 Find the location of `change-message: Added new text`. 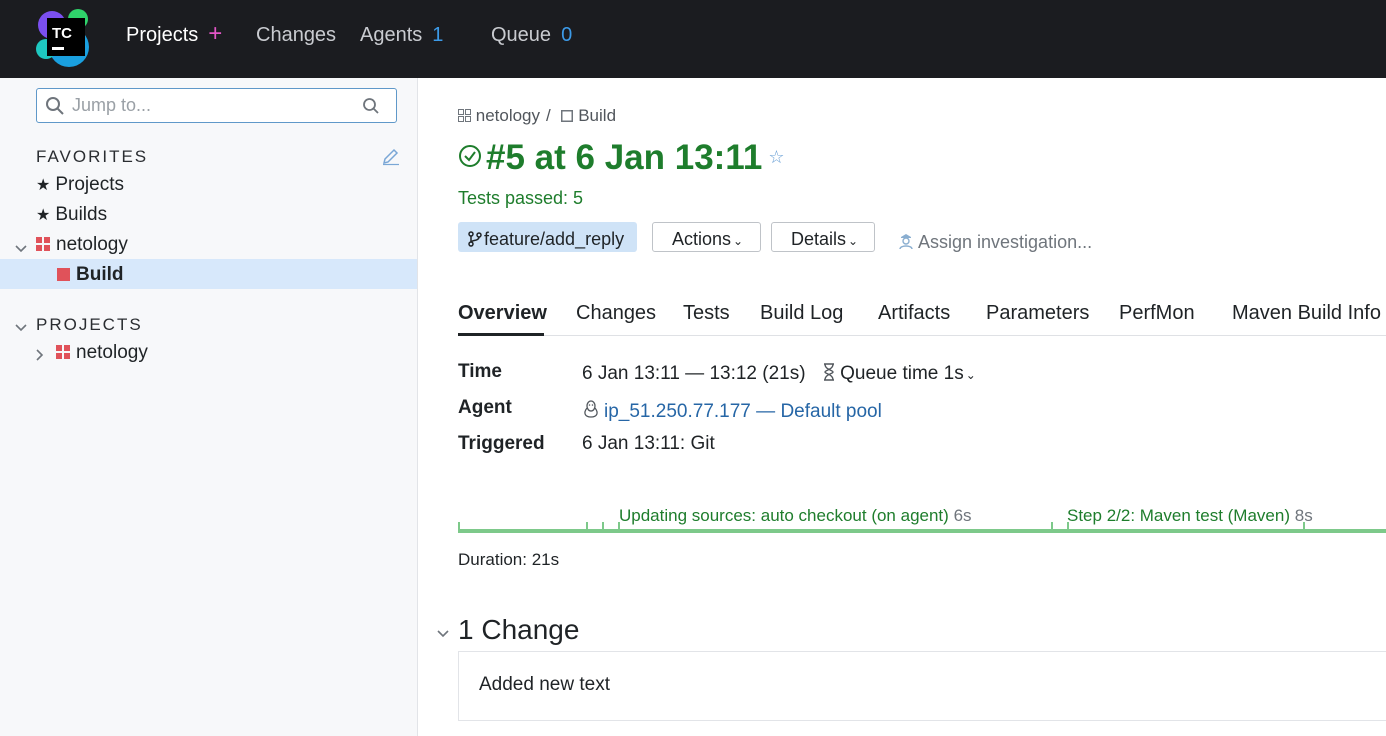

change-message: Added new text is located at coordinates (544, 685).